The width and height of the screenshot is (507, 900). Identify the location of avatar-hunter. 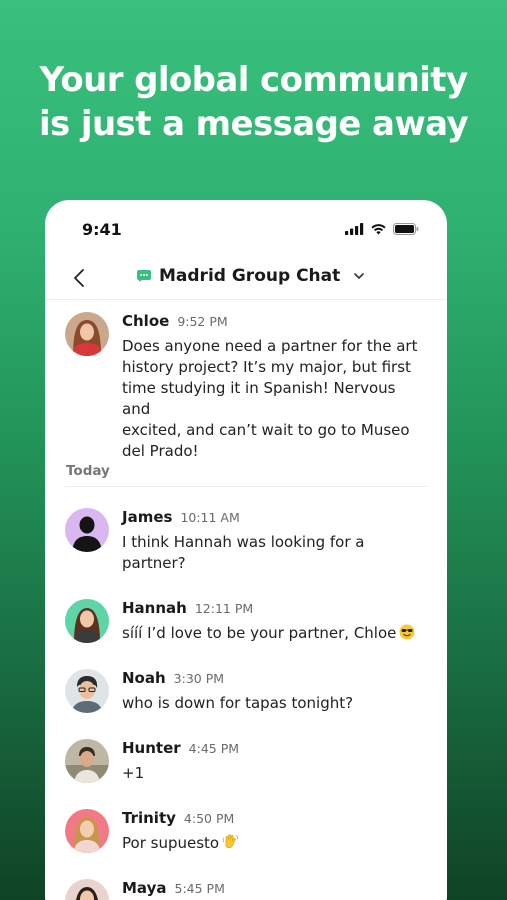
(87, 761).